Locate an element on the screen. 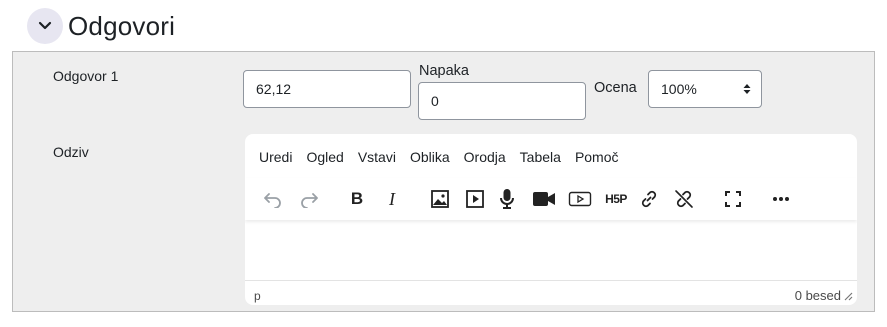  word-count: 0 besed is located at coordinates (818, 295).